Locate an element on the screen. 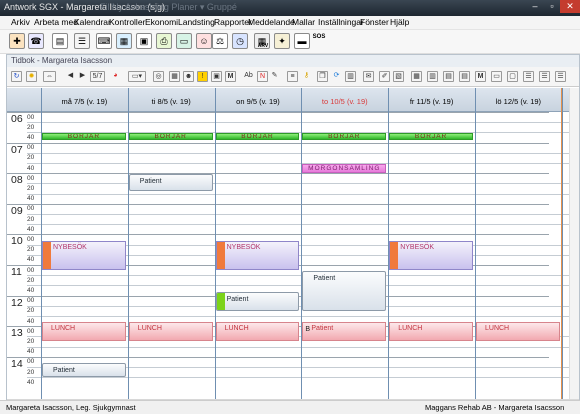  menu-meddelande: Meddelande is located at coordinates (271, 22).